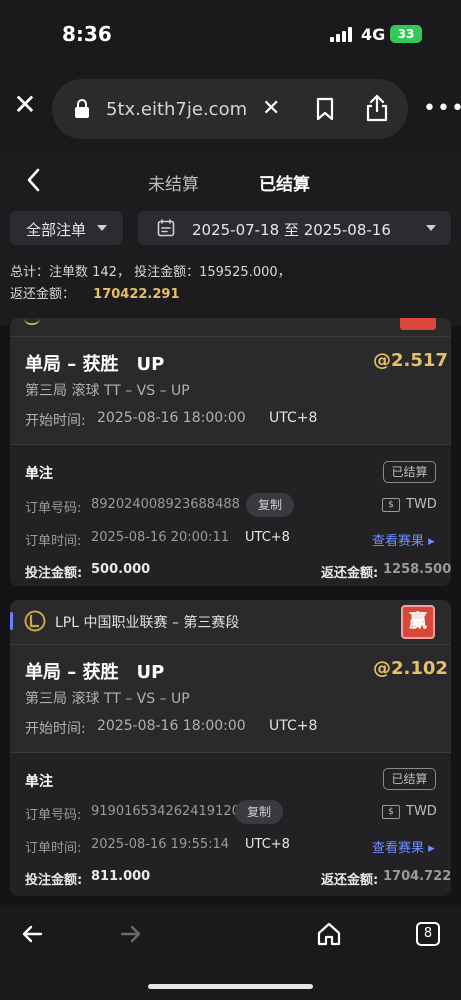 This screenshot has width=461, height=1000. What do you see at coordinates (160, 537) in the screenshot?
I see `order-time: 2025-08-16 20:00:11` at bounding box center [160, 537].